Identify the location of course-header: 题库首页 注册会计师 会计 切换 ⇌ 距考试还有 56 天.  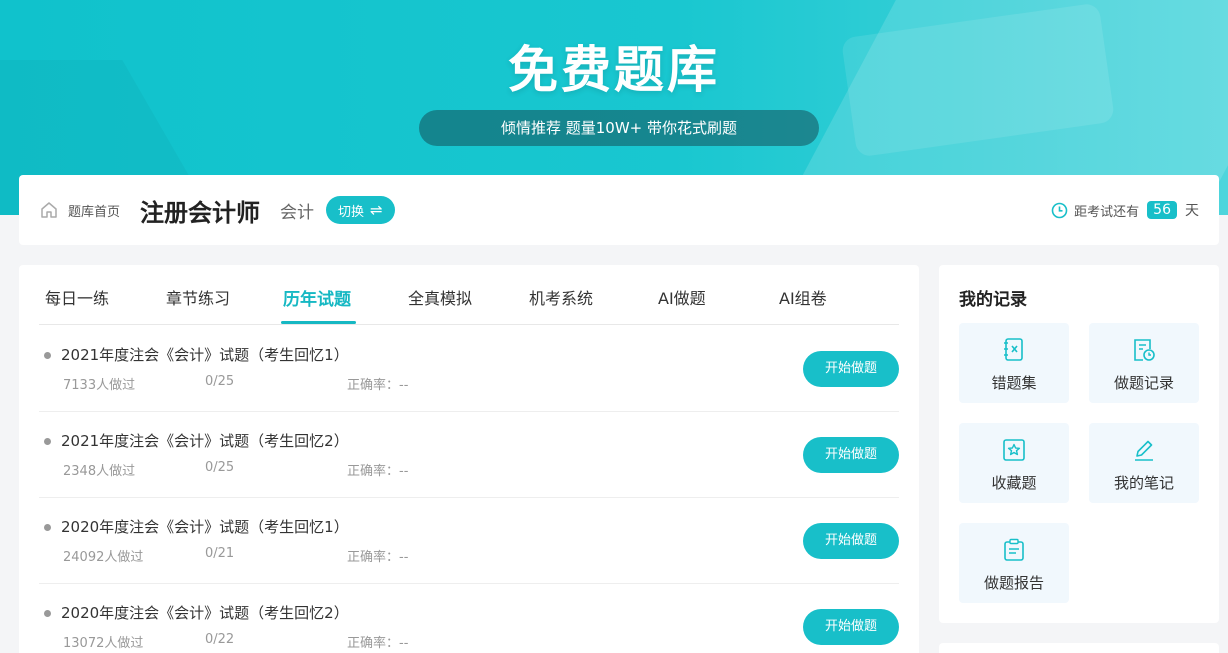
(619, 210).